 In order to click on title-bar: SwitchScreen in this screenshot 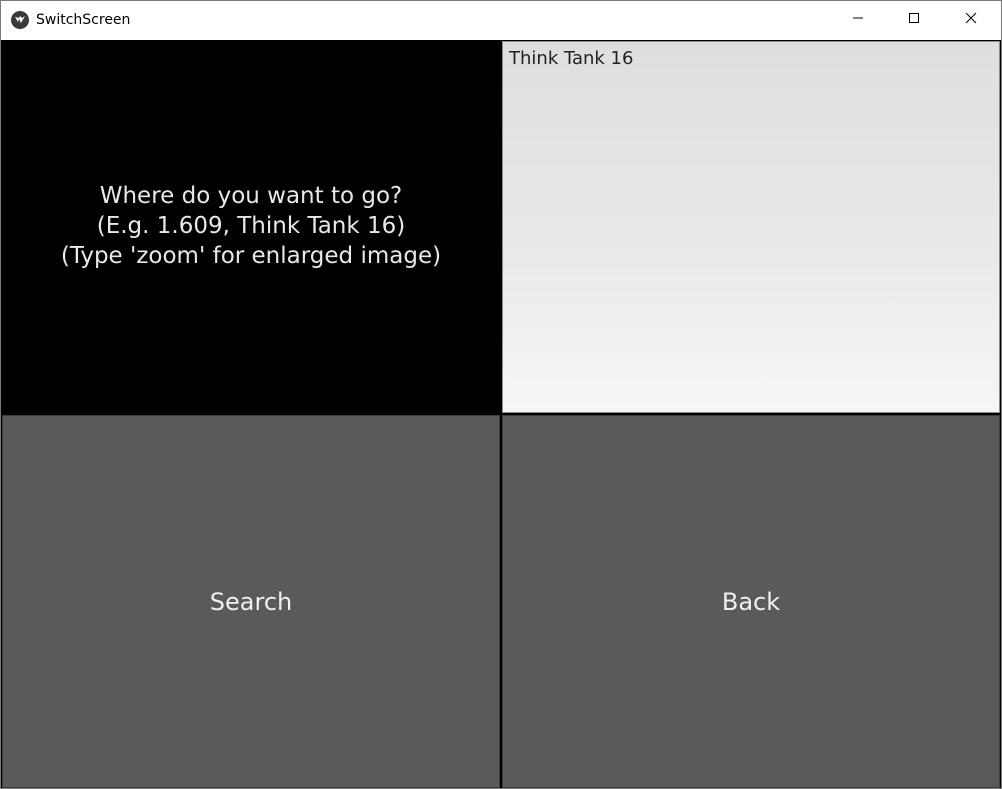, I will do `click(501, 20)`.